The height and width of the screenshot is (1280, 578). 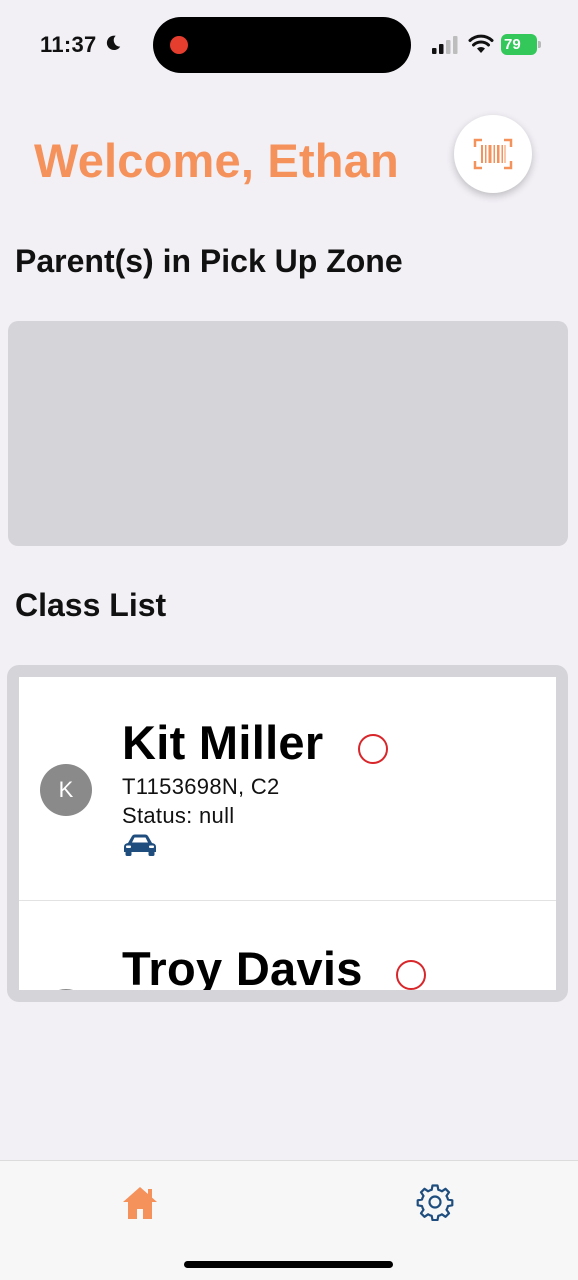 I want to click on battery-level: 79, so click(x=519, y=44).